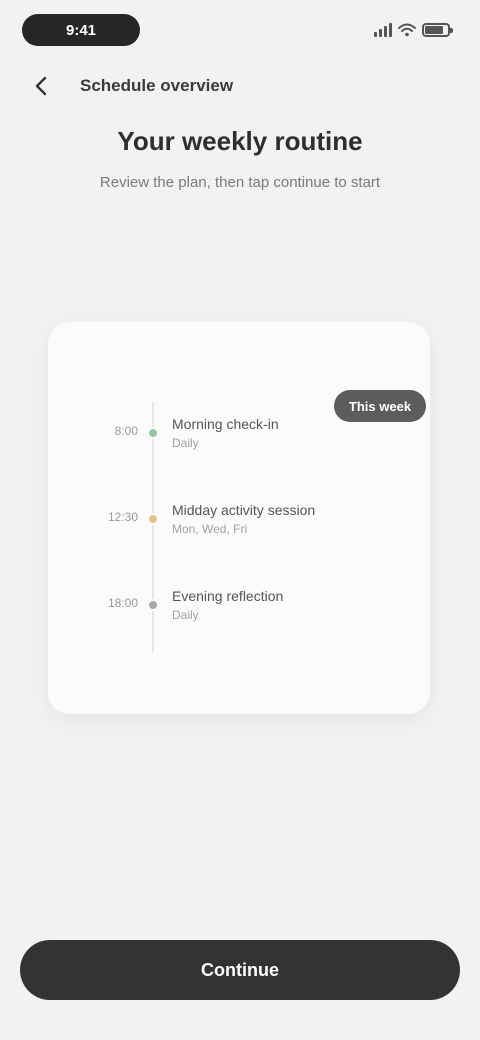  What do you see at coordinates (122, 517) in the screenshot?
I see `timeline-time: 12:30` at bounding box center [122, 517].